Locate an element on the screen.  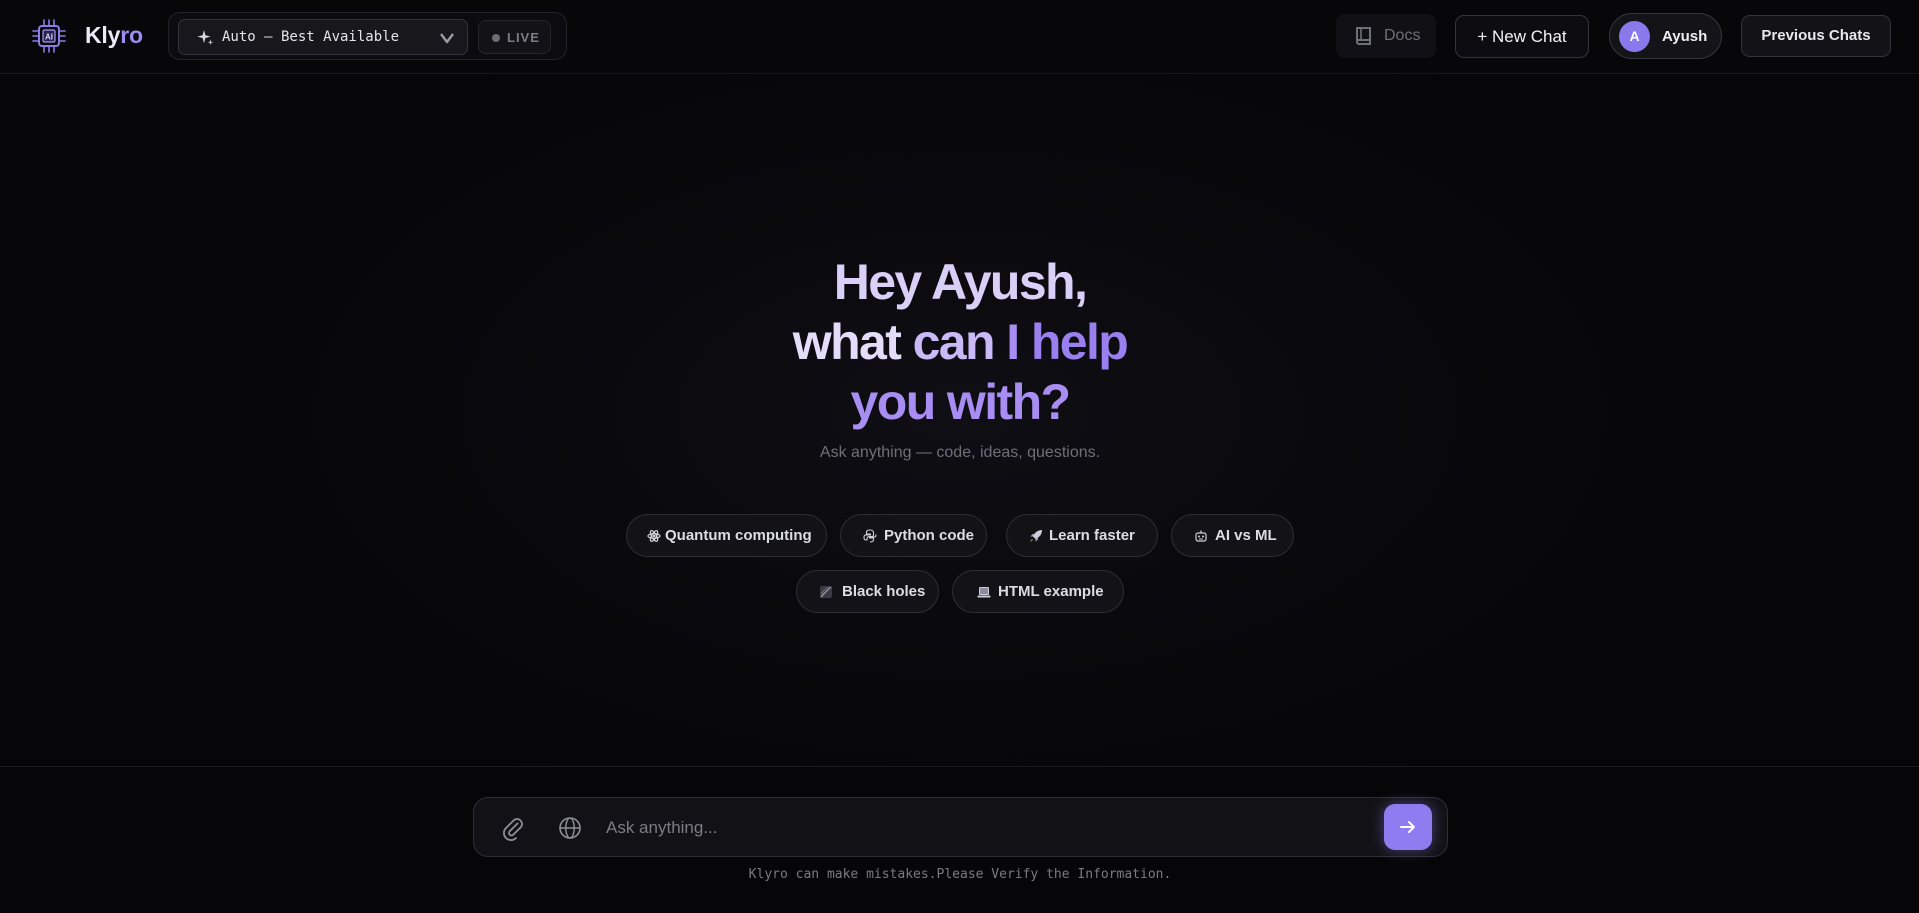
rocket-icon is located at coordinates (1036, 536).